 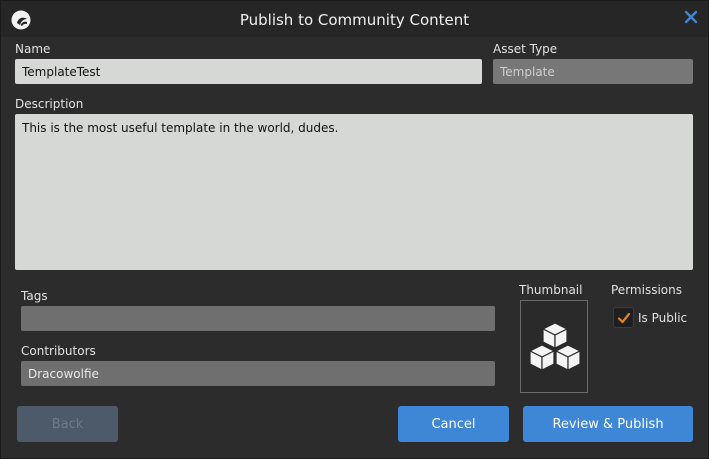 I want to click on permissions-label: Permissions, so click(x=646, y=290).